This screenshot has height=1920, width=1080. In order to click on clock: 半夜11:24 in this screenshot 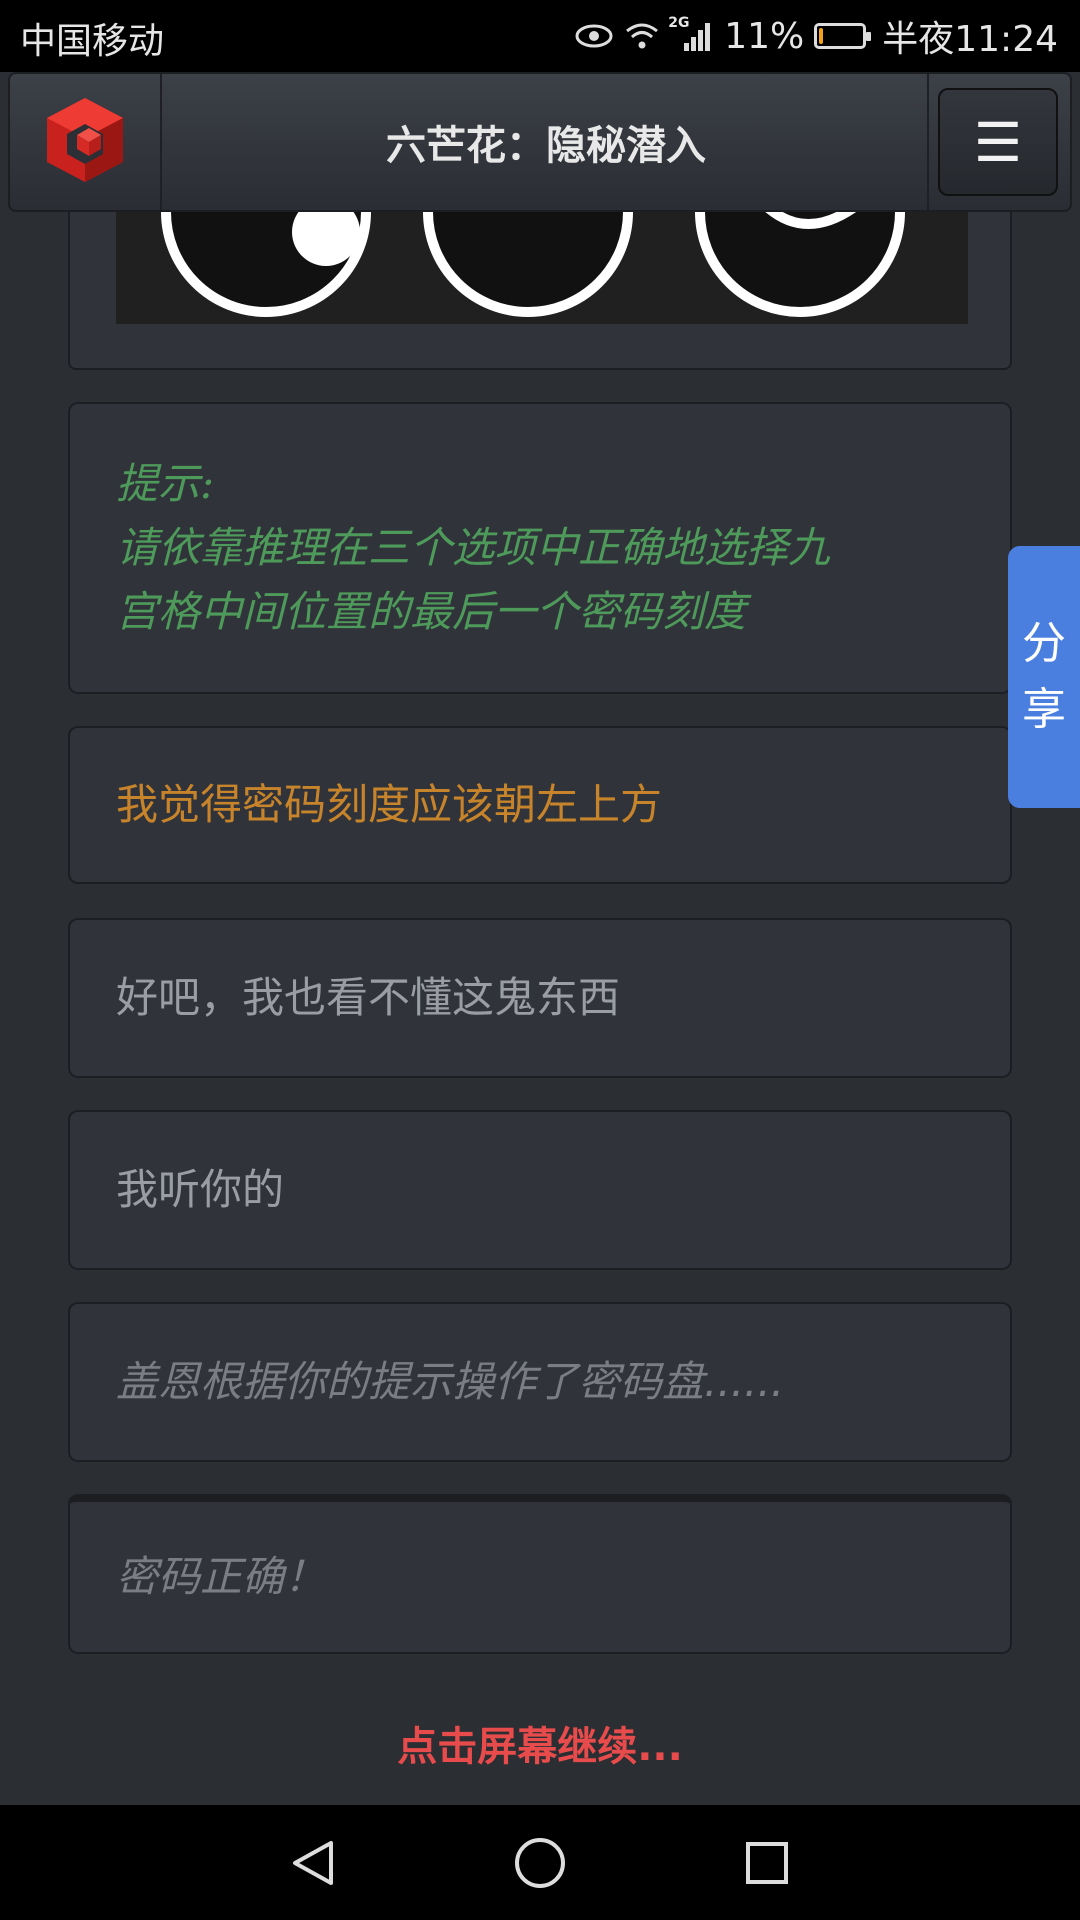, I will do `click(970, 39)`.